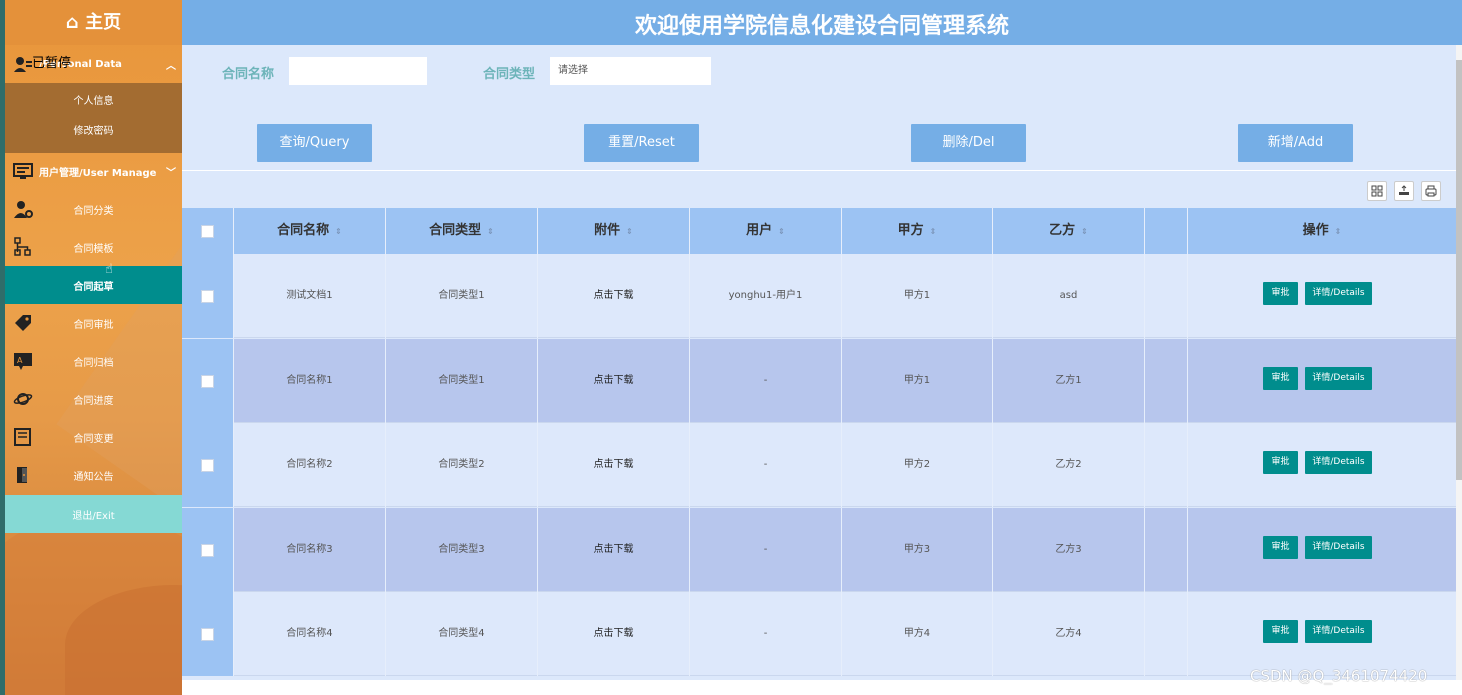 This screenshot has height=695, width=1462. What do you see at coordinates (171, 173) in the screenshot?
I see `chevron-down-icon: ﹀` at bounding box center [171, 173].